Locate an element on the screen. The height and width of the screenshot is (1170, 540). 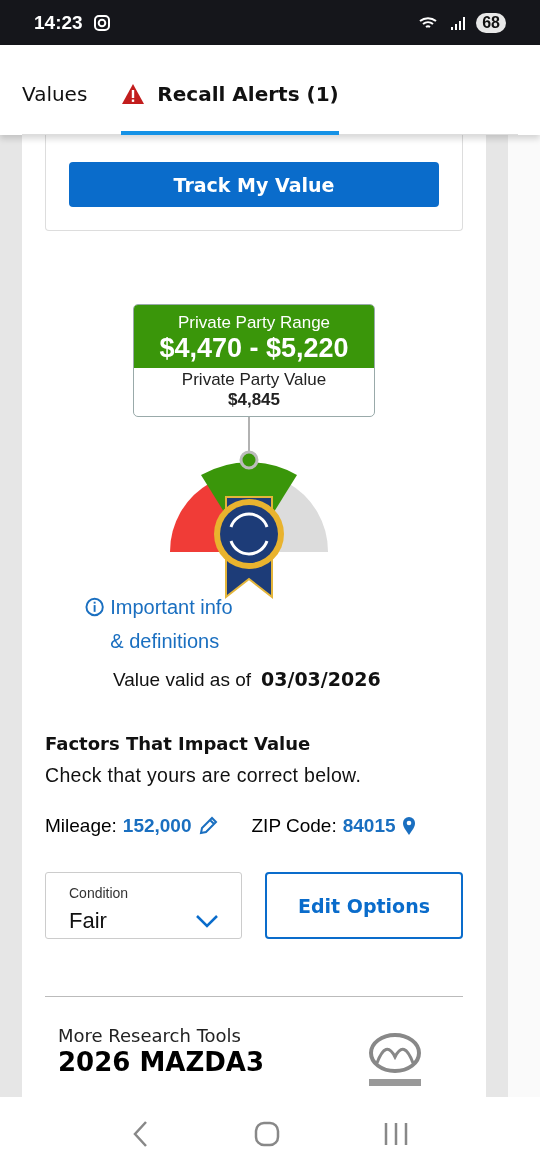
location-pin-icon is located at coordinates (408, 826).